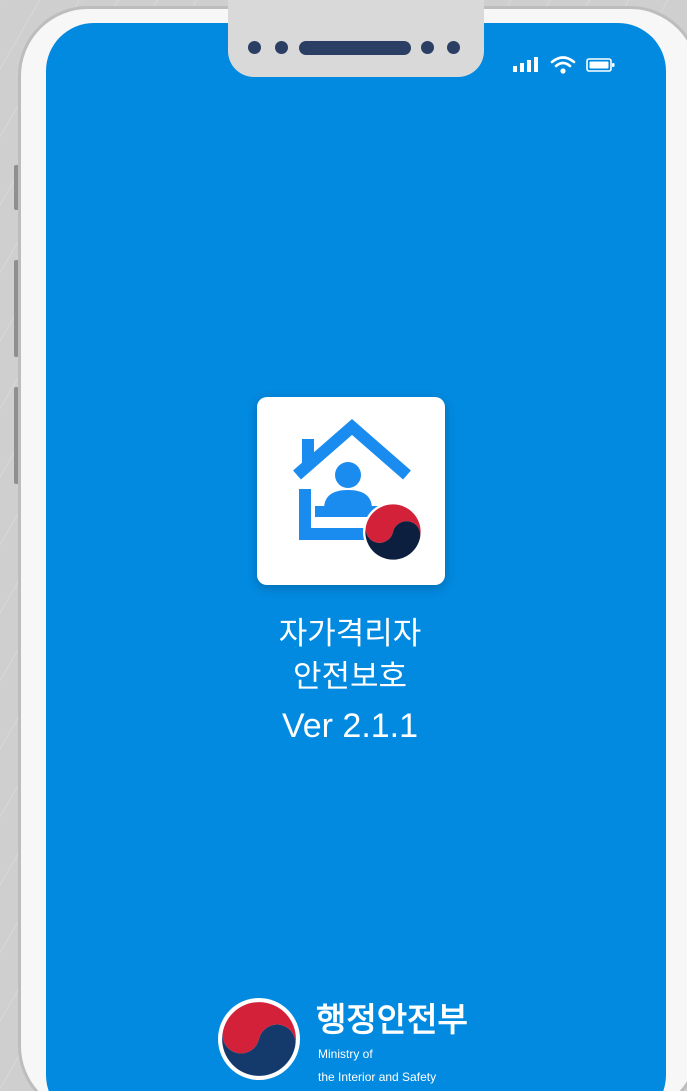 The width and height of the screenshot is (687, 1091). What do you see at coordinates (351, 491) in the screenshot?
I see `app-logo` at bounding box center [351, 491].